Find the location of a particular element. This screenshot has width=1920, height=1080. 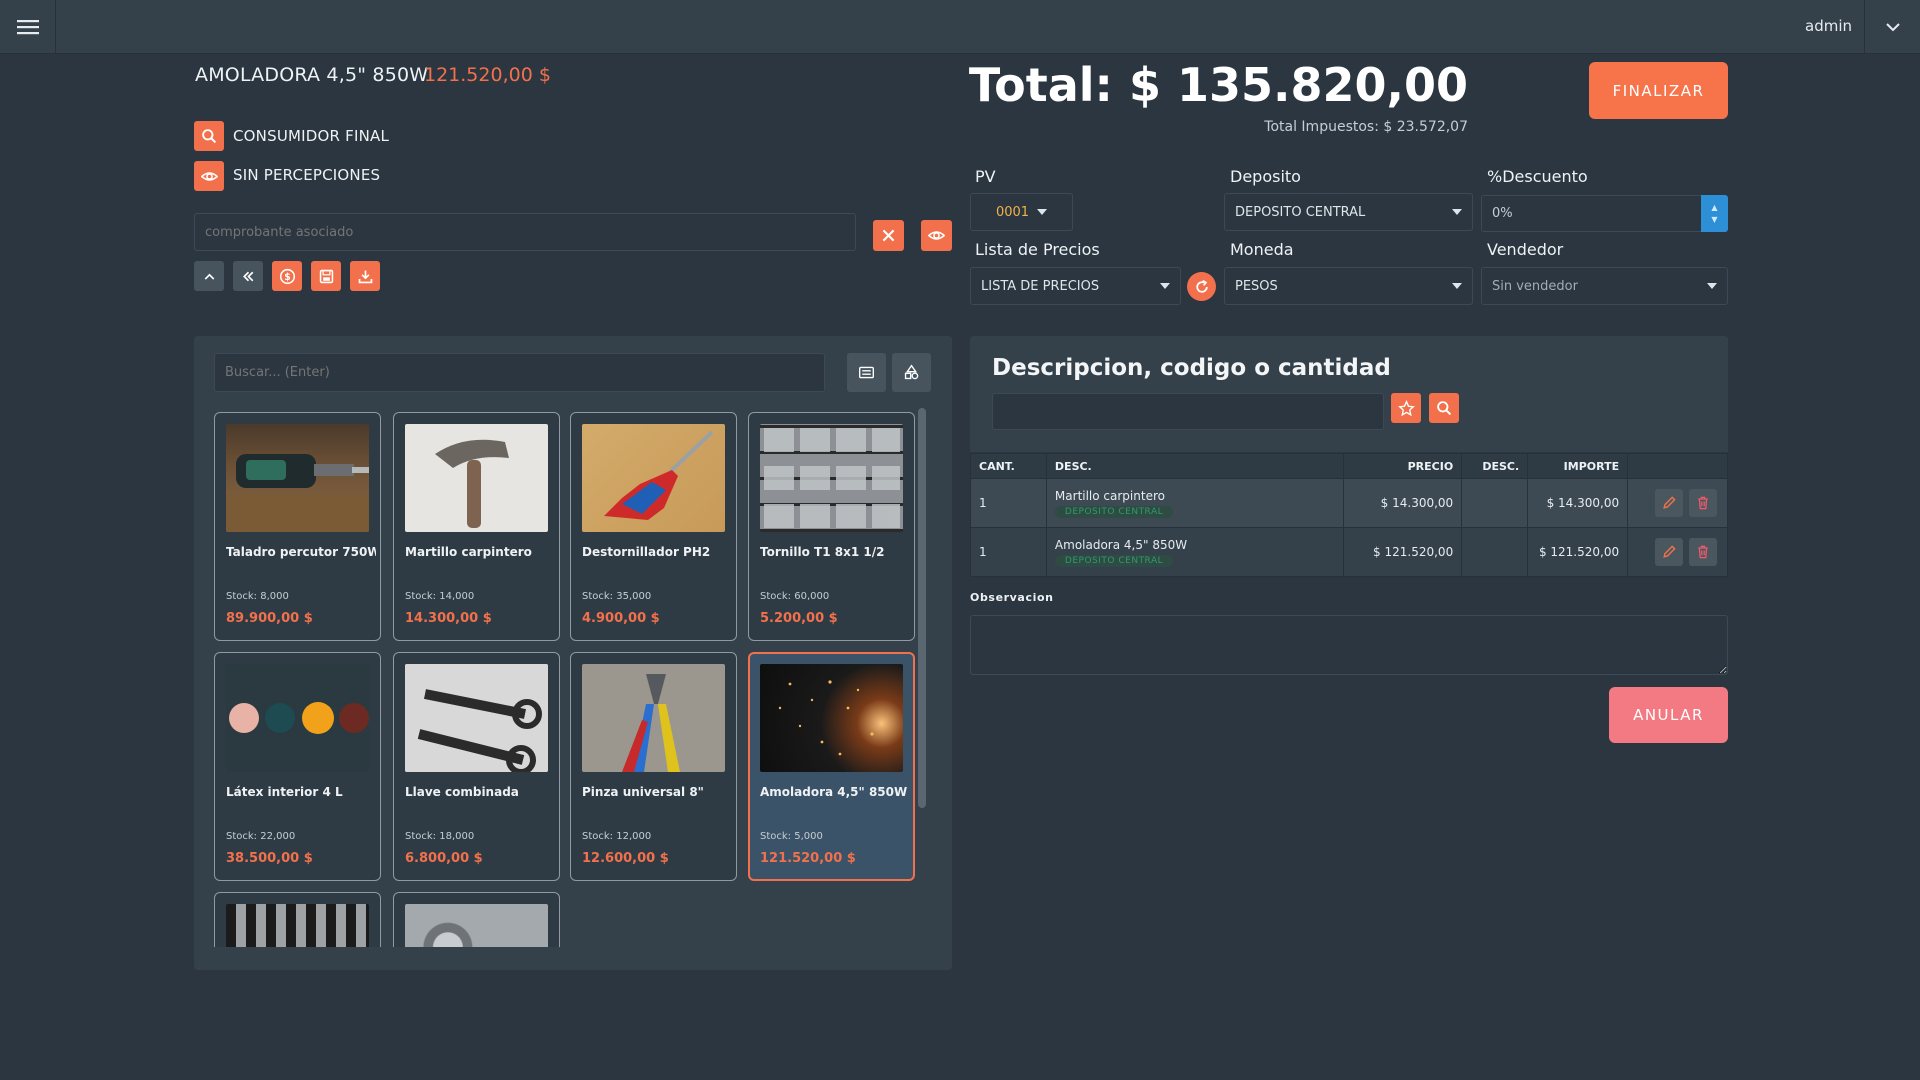

list-view-button is located at coordinates (866, 372).